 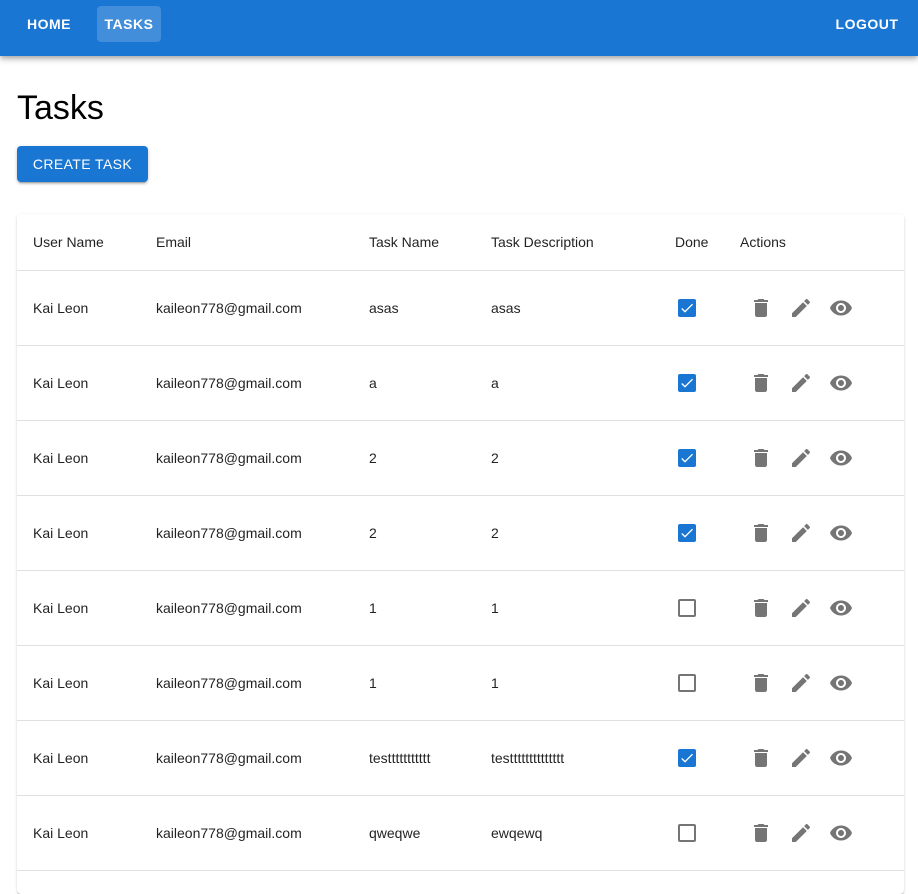 What do you see at coordinates (373, 608) in the screenshot?
I see `cell-task-name: 1` at bounding box center [373, 608].